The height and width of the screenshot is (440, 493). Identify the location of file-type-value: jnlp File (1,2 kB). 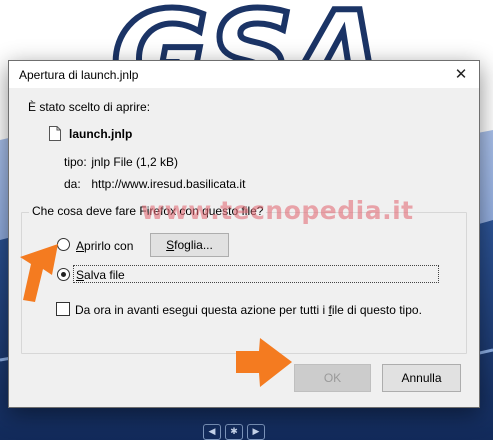
(135, 162).